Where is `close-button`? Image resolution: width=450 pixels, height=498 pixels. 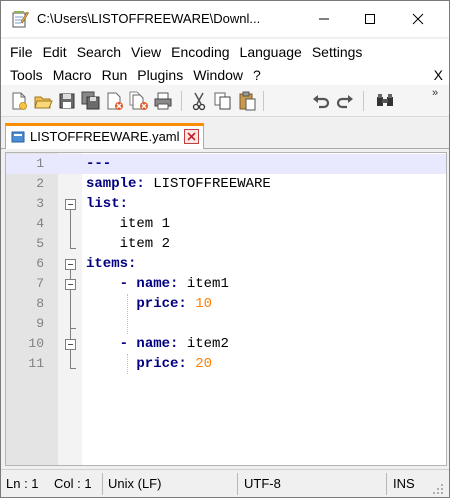
close-button is located at coordinates (418, 19).